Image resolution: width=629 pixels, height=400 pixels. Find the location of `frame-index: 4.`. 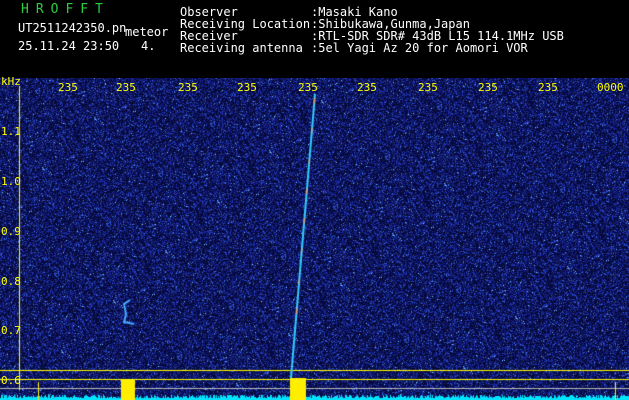

frame-index: 4. is located at coordinates (148, 46).